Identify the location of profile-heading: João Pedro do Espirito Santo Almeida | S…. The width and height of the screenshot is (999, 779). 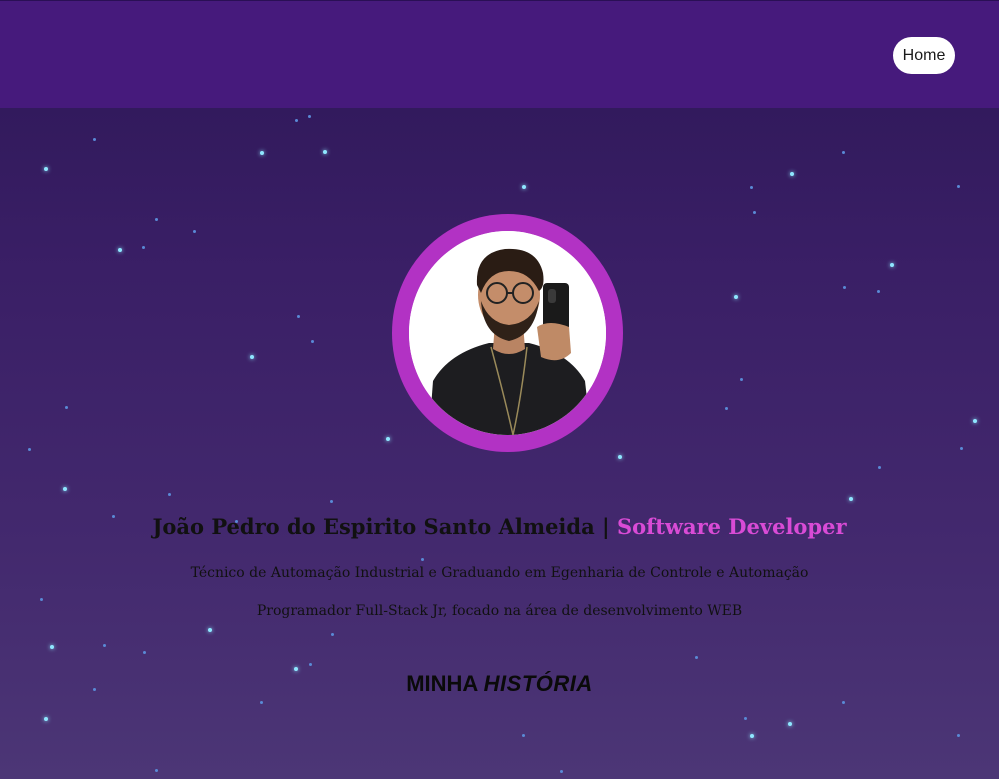
(499, 526).